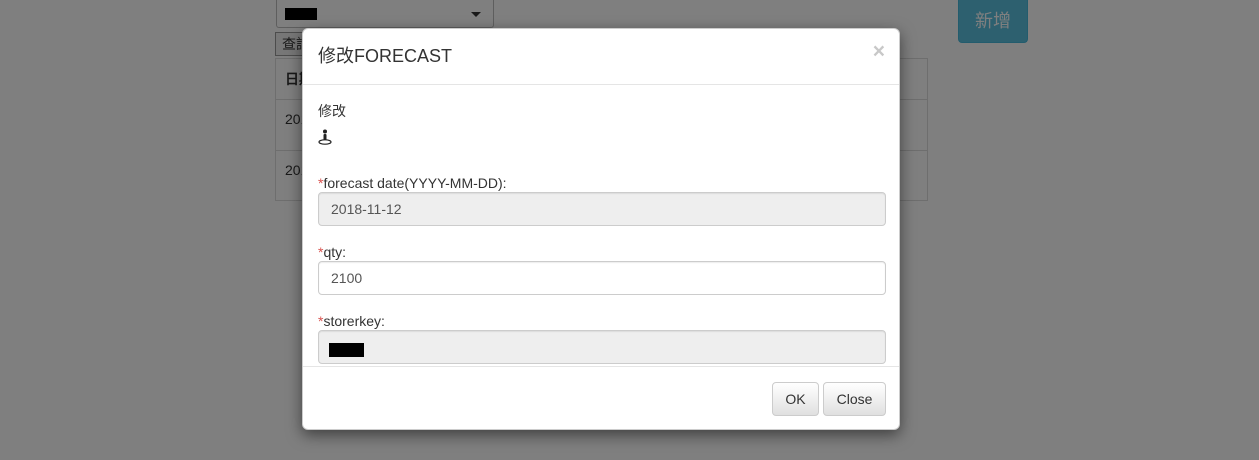 This screenshot has height=460, width=1259. What do you see at coordinates (601, 398) in the screenshot?
I see `modal-footer: OK Close` at bounding box center [601, 398].